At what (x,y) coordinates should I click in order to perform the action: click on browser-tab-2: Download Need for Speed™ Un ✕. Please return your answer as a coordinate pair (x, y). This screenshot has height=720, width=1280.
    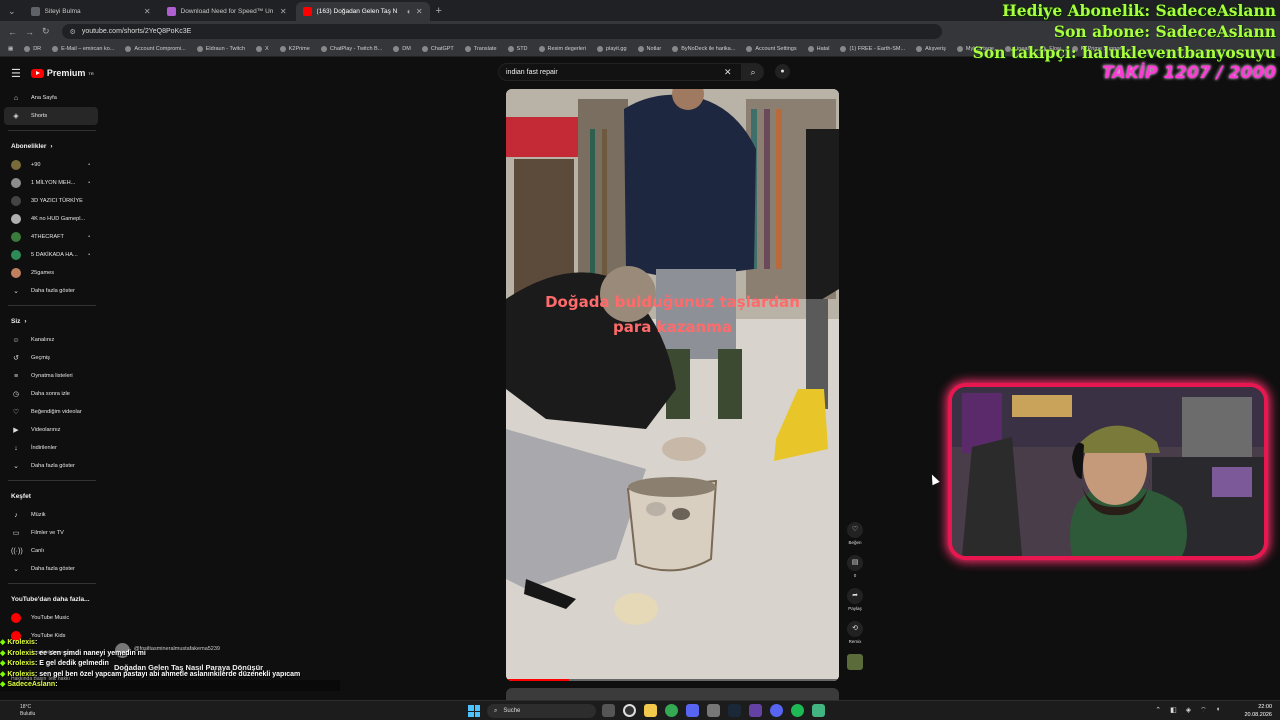
    Looking at the image, I should click on (227, 11).